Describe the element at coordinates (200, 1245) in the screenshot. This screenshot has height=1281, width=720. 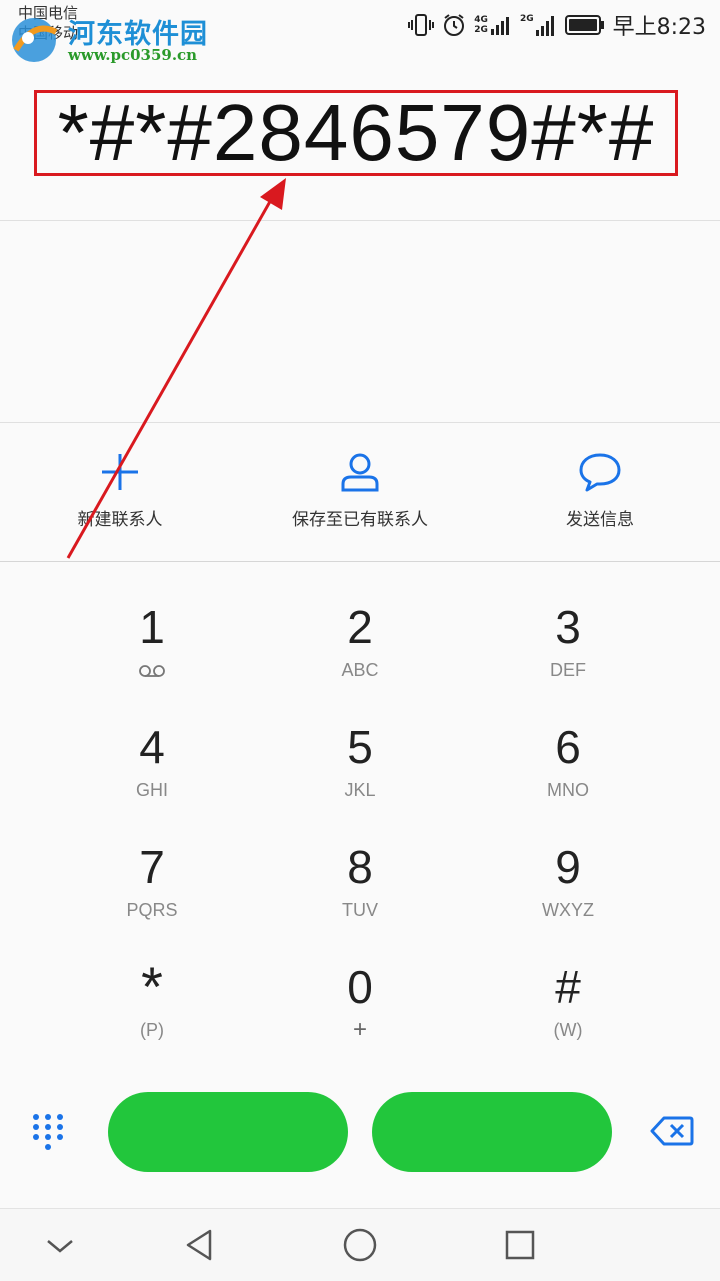
I see `back-icon` at that location.